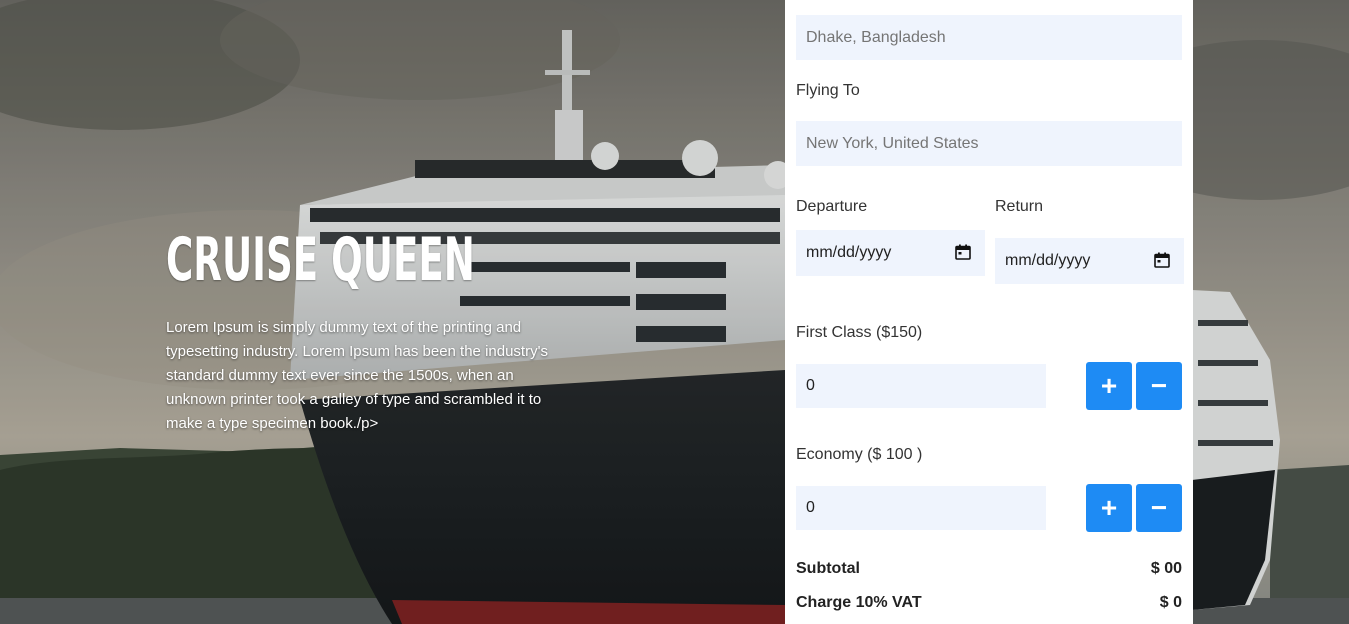 The image size is (1349, 624). Describe the element at coordinates (320, 260) in the screenshot. I see `hero-title: CRUISE QUEEN` at that location.